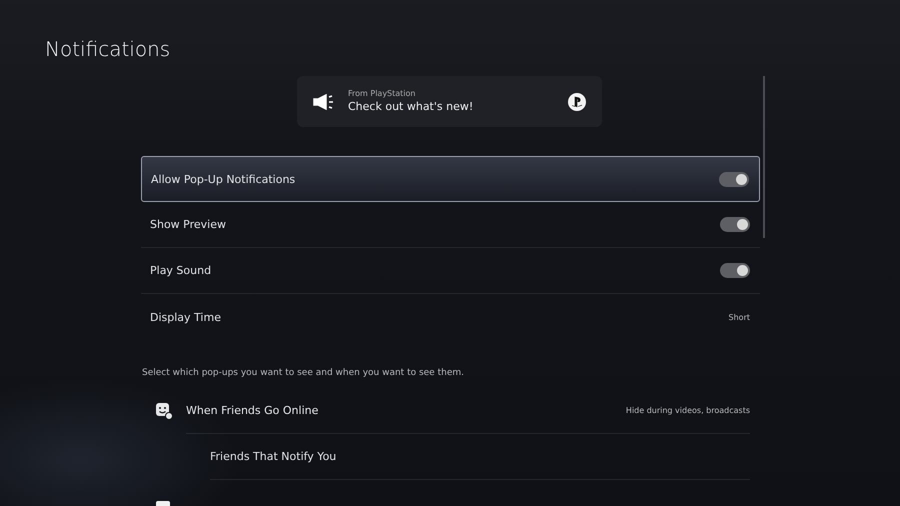 This screenshot has height=506, width=900. Describe the element at coordinates (450, 179) in the screenshot. I see `setting-row: Allow Pop-Up Notifications` at that location.